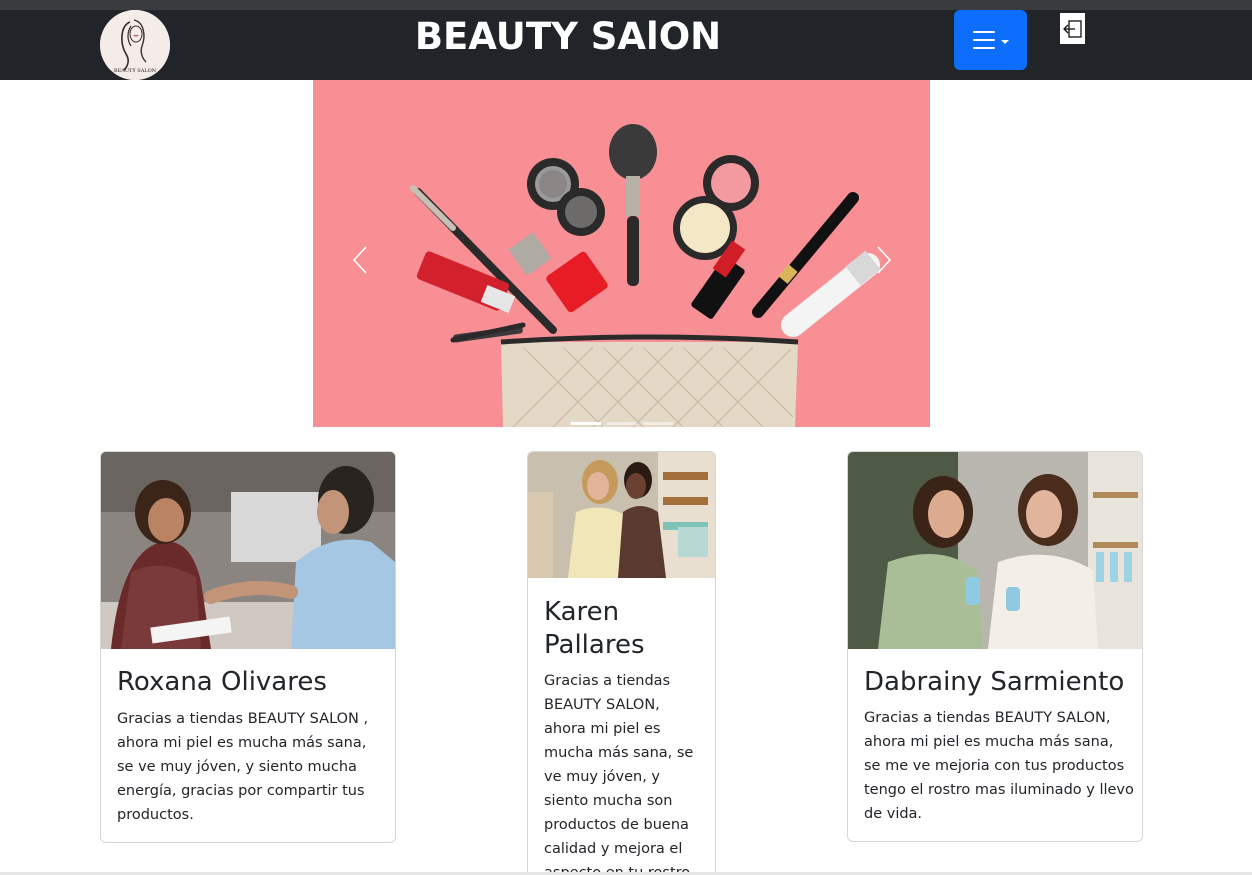 This screenshot has width=1252, height=875. I want to click on logout-icon, so click(1072, 28).